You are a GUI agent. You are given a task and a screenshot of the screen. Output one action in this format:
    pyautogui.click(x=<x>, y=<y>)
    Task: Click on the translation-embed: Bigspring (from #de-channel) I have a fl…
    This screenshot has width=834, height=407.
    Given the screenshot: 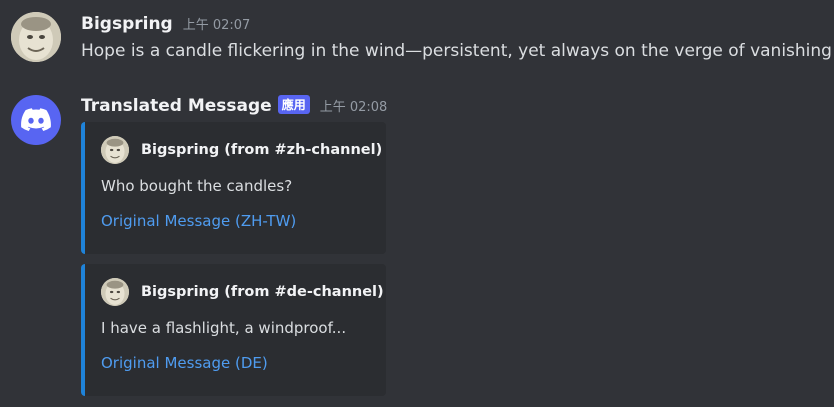 What is the action you would take?
    pyautogui.click(x=233, y=330)
    